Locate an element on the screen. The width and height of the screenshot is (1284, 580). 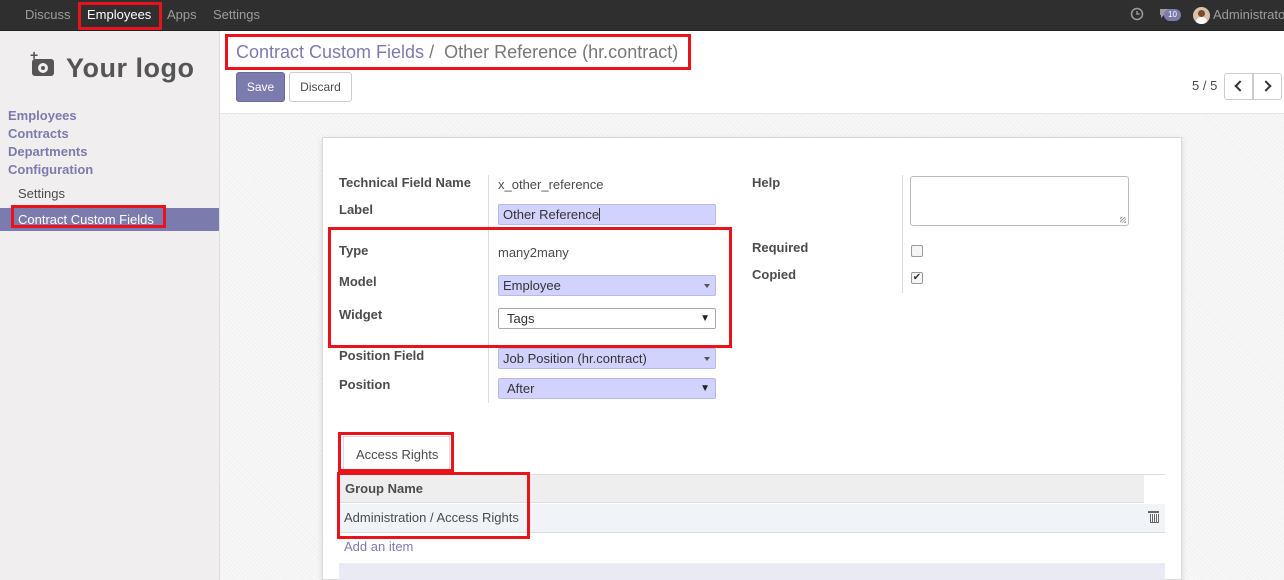
label-input-value: Other Reference is located at coordinates (551, 214).